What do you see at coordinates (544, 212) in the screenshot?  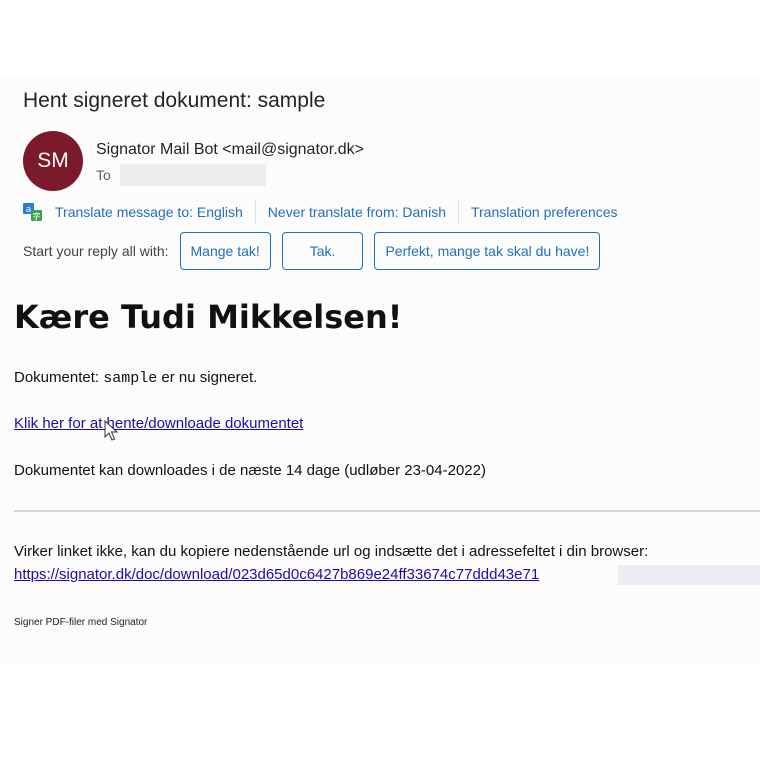 I see `translation-preferences-link: Translation preferences` at bounding box center [544, 212].